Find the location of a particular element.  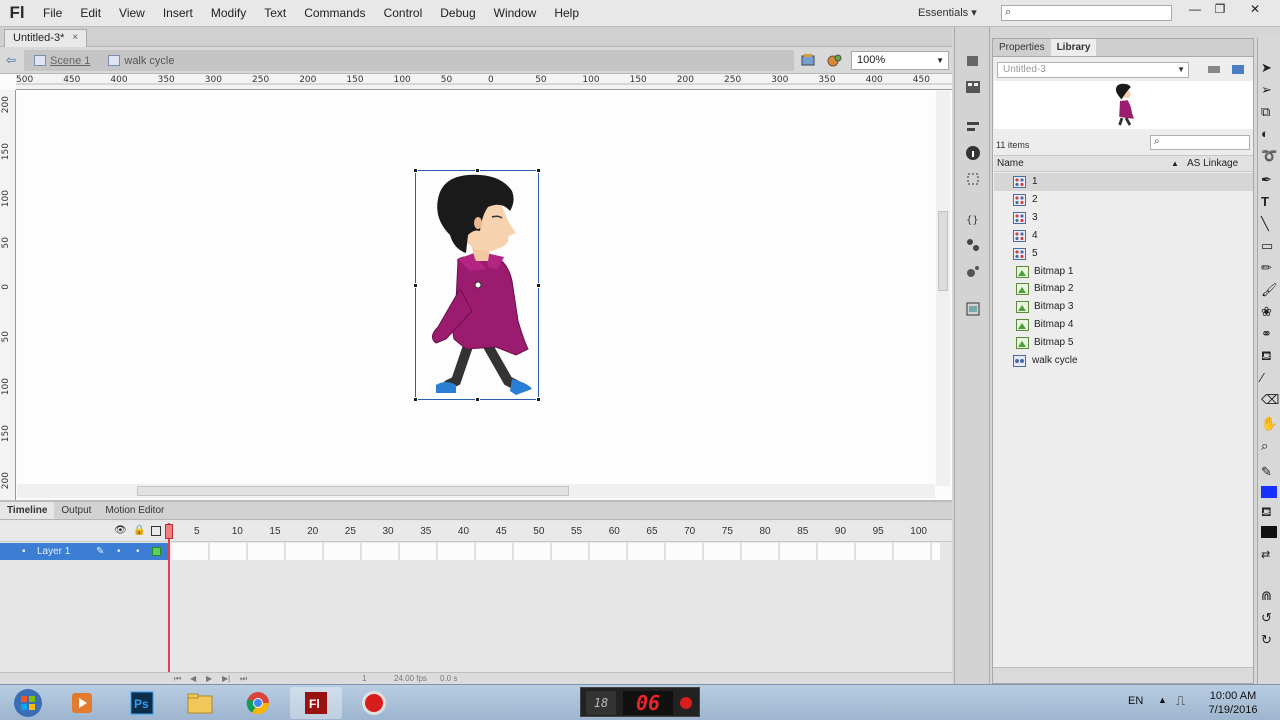

menu-help: Help is located at coordinates (566, 13).